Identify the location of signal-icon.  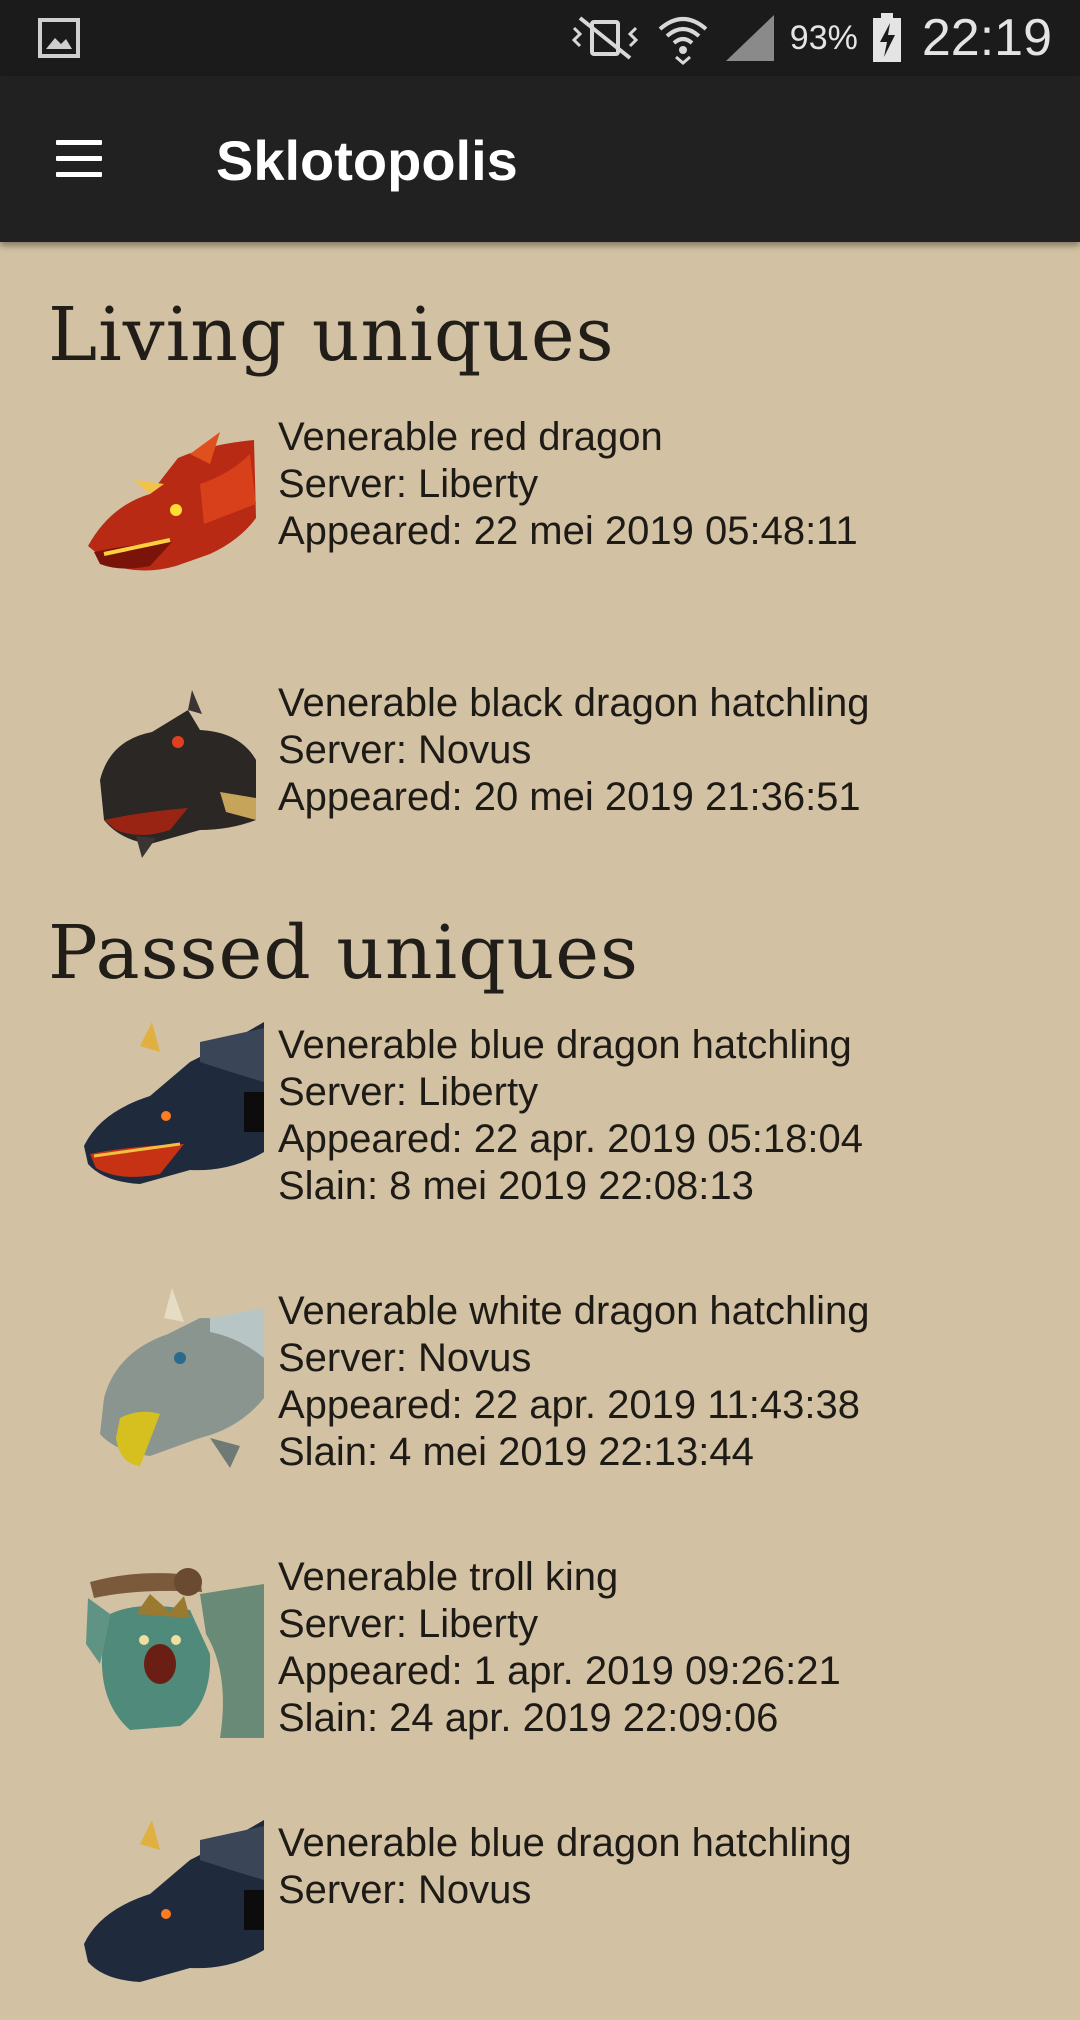
(749, 38).